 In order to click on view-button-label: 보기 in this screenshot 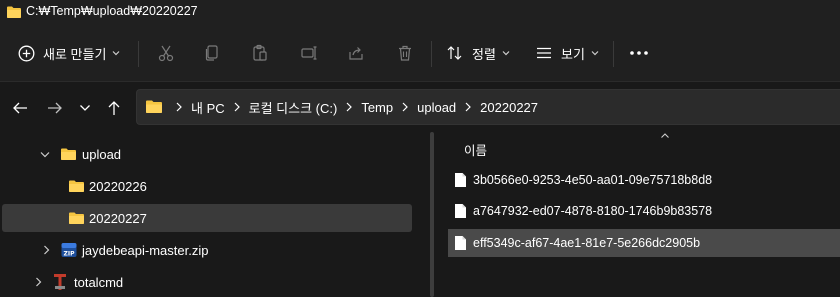, I will do `click(573, 54)`.